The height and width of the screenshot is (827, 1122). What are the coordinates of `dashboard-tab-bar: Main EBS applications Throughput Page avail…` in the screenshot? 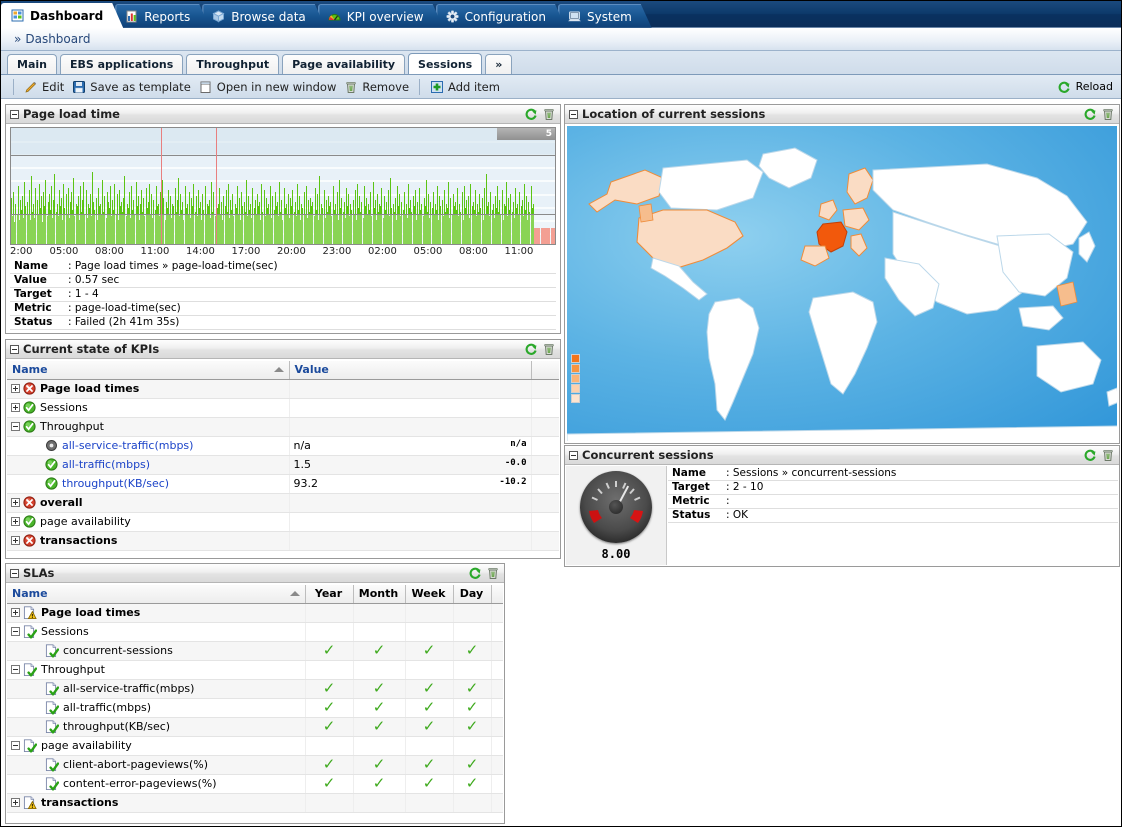 It's located at (561, 63).